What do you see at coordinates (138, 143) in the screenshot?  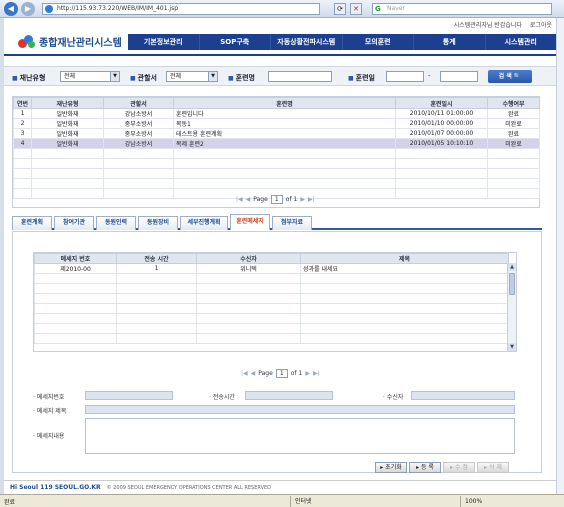 I see `table-cell: 강남소방서` at bounding box center [138, 143].